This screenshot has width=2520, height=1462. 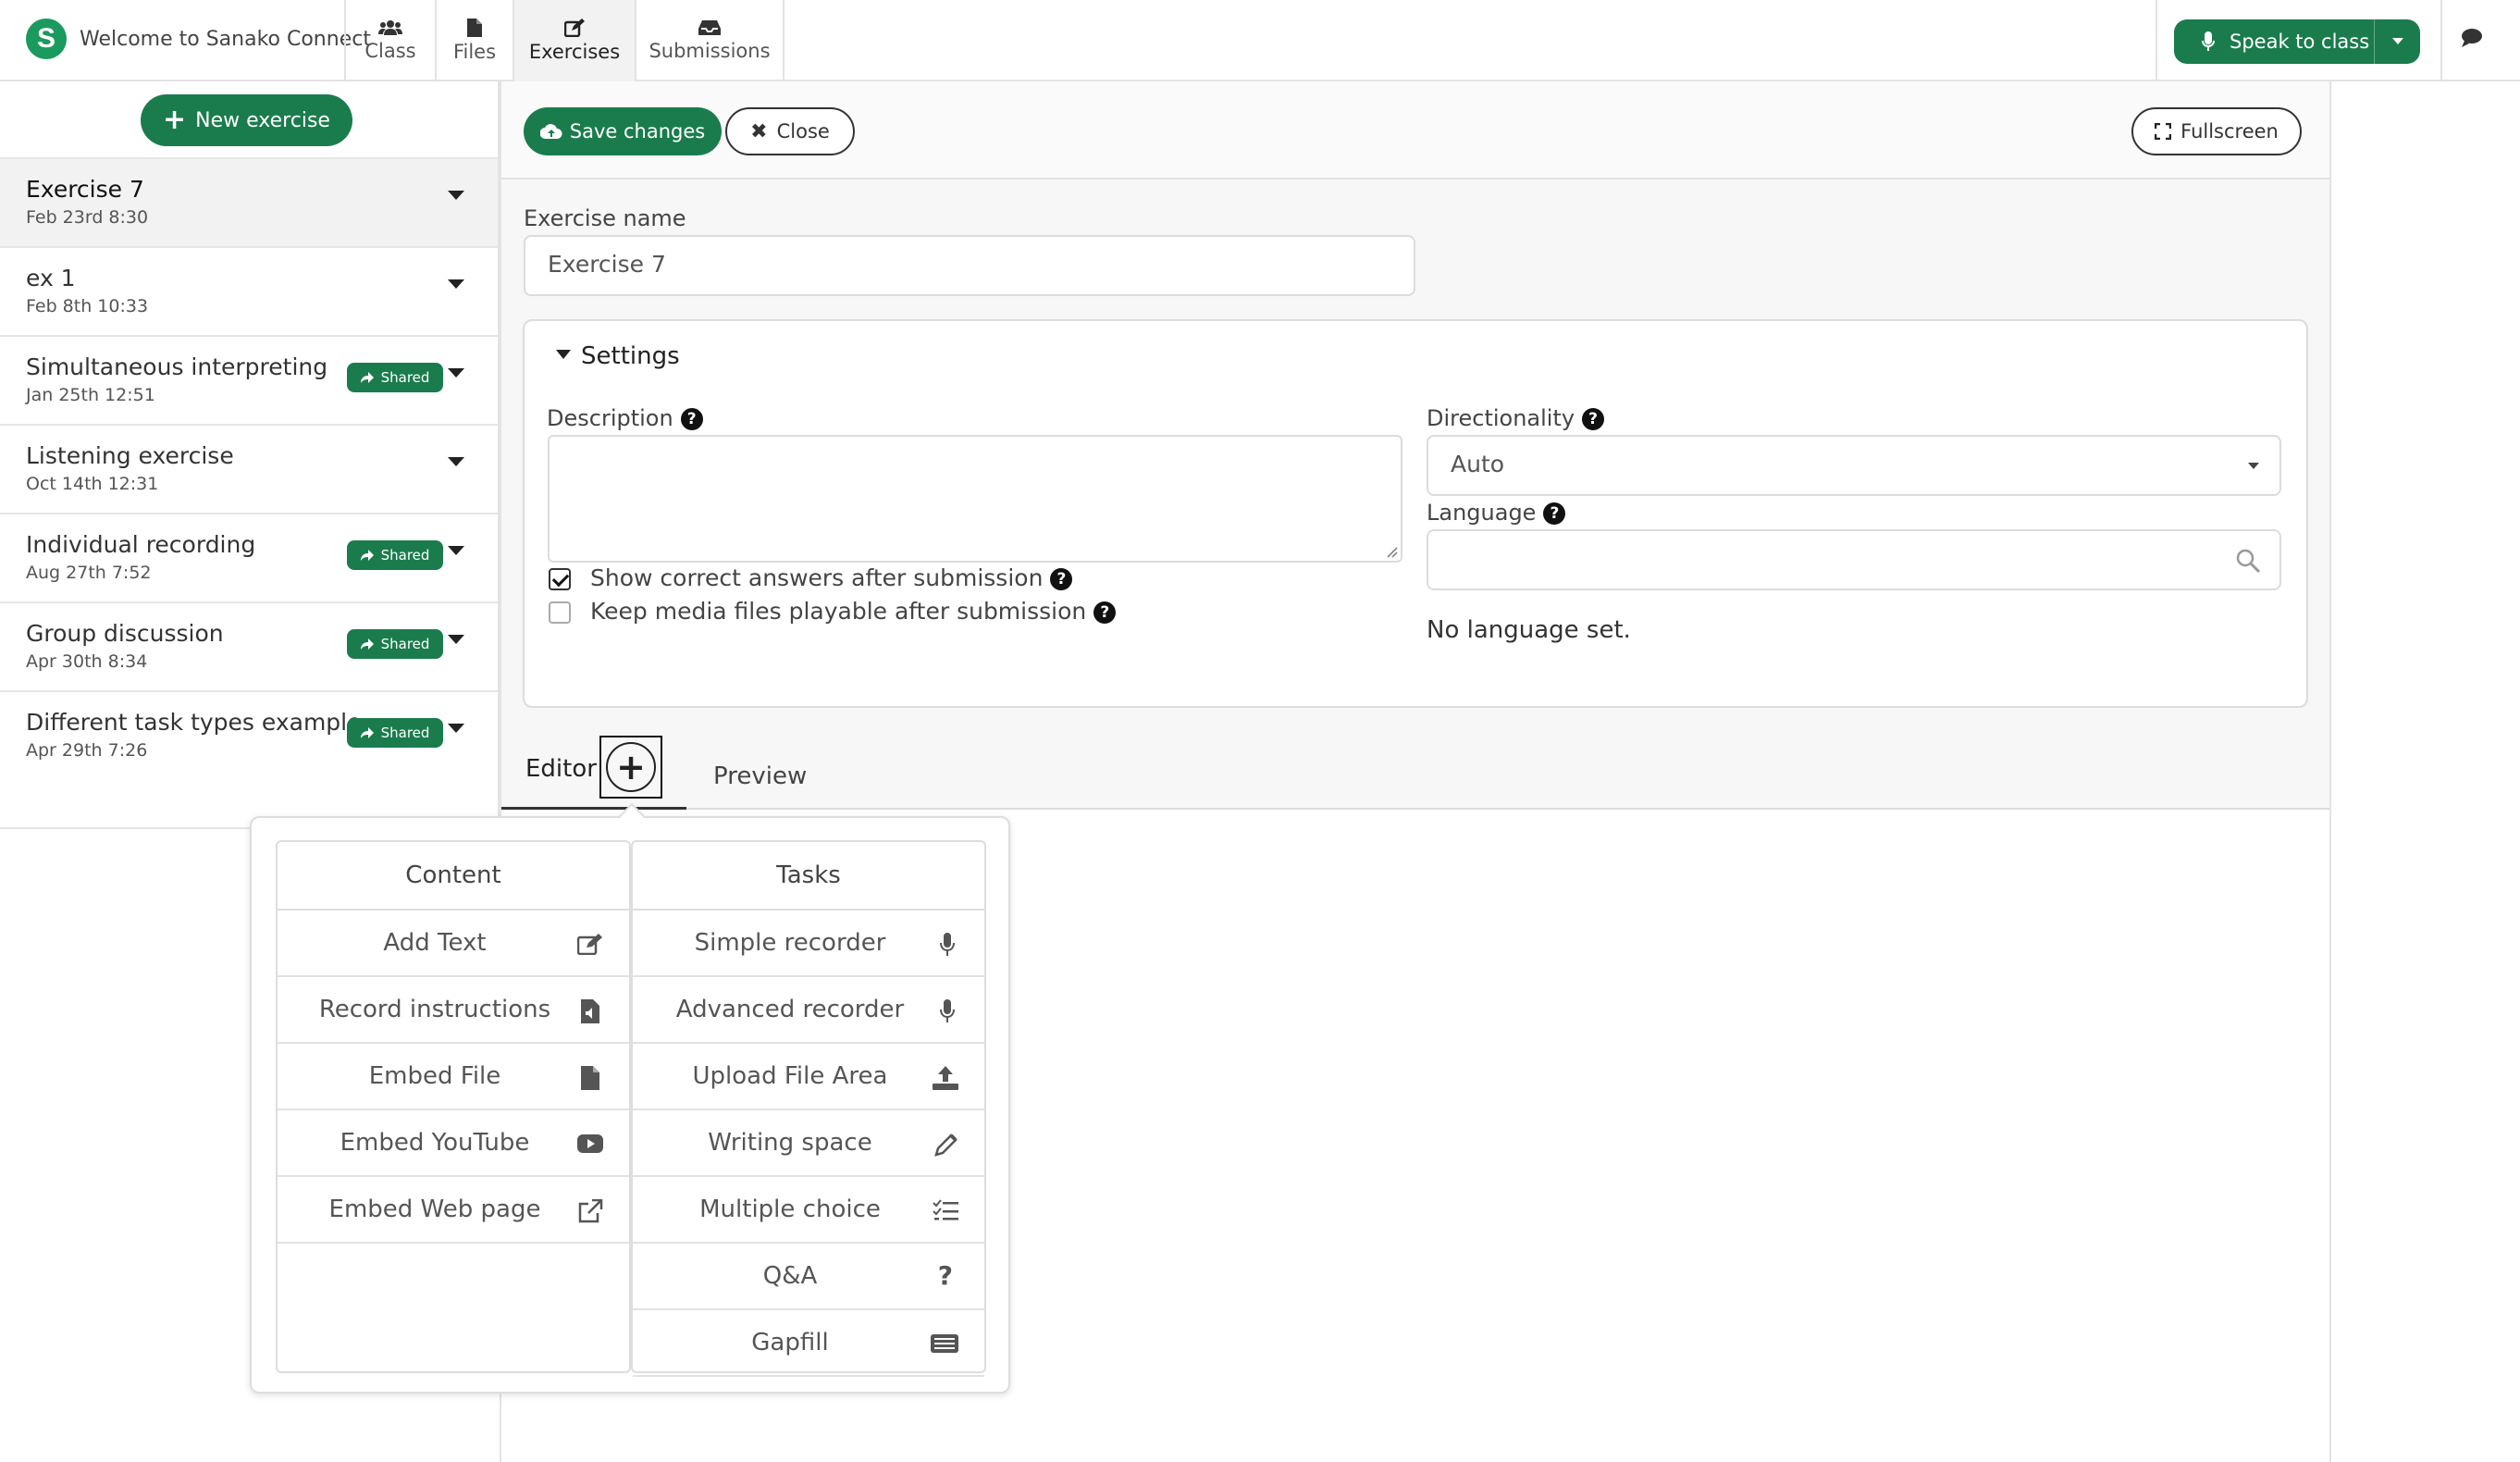 I want to click on speak-to-class-button: Speak to class, so click(x=2297, y=41).